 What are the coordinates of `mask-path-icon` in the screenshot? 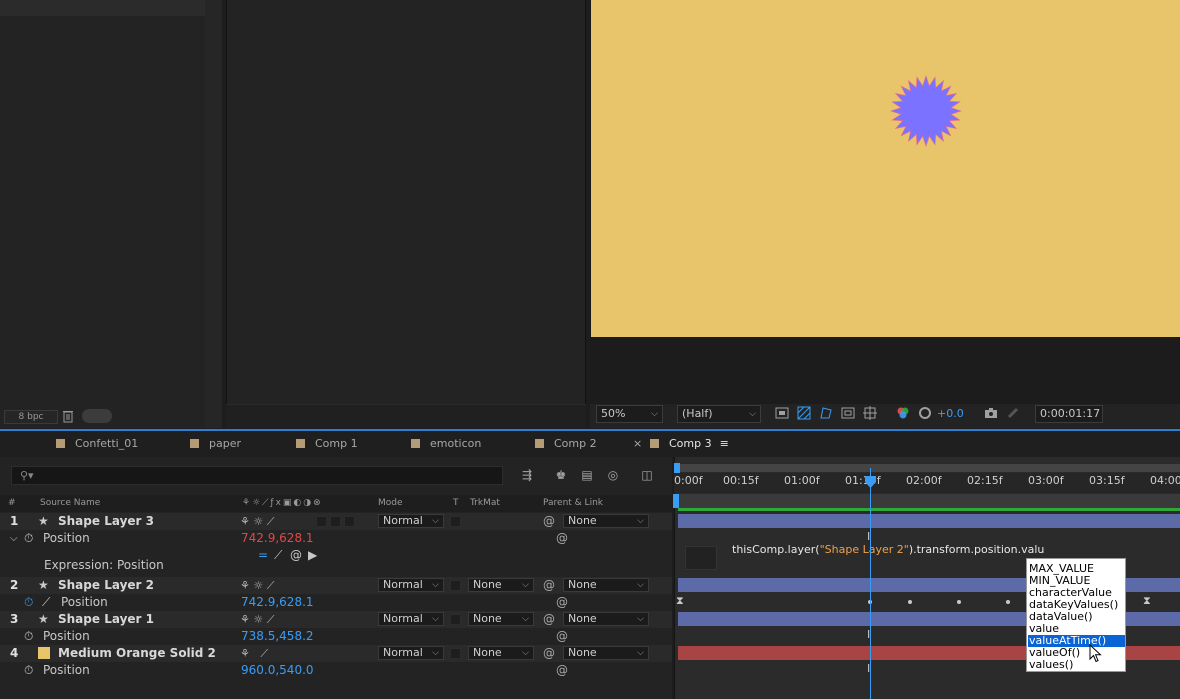 It's located at (826, 414).